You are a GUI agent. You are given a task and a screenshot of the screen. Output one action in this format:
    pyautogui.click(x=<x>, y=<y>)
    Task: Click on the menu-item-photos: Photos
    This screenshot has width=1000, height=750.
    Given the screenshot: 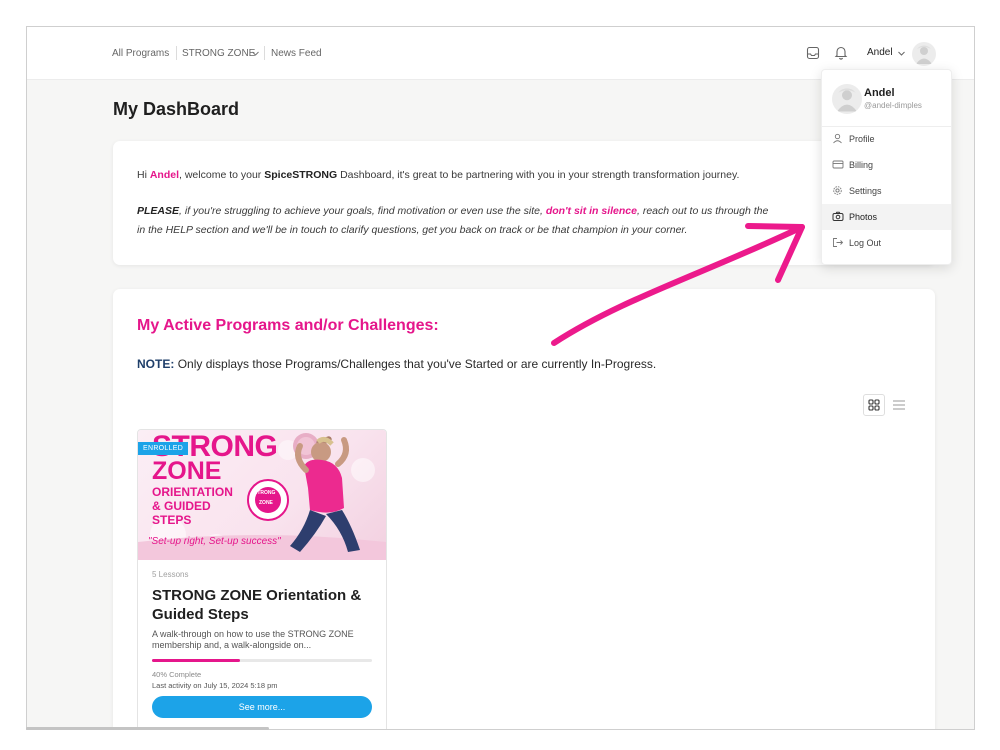 What is the action you would take?
    pyautogui.click(x=886, y=217)
    